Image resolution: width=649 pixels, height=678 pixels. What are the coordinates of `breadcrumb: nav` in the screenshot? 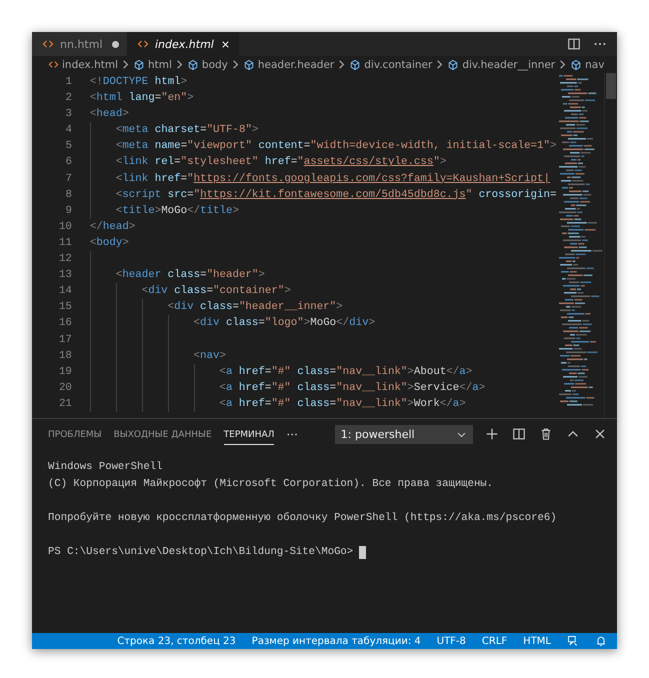 It's located at (594, 64).